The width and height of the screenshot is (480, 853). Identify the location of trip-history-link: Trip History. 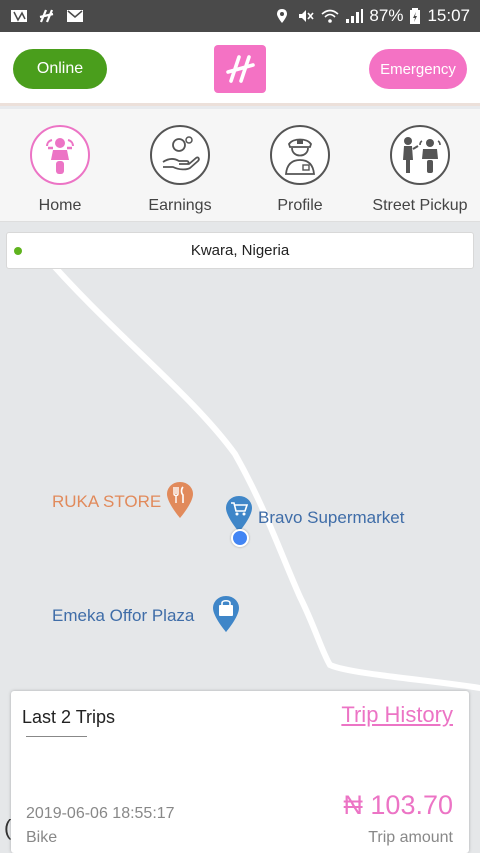
(397, 715).